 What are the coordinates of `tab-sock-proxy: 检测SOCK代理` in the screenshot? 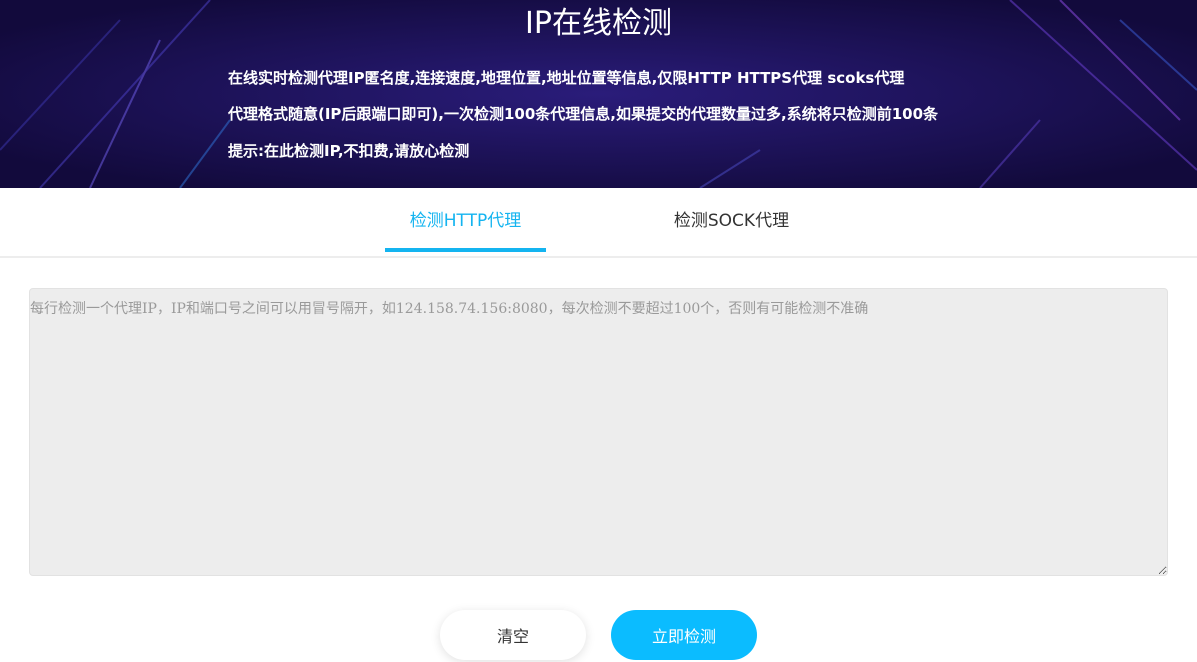 It's located at (731, 221).